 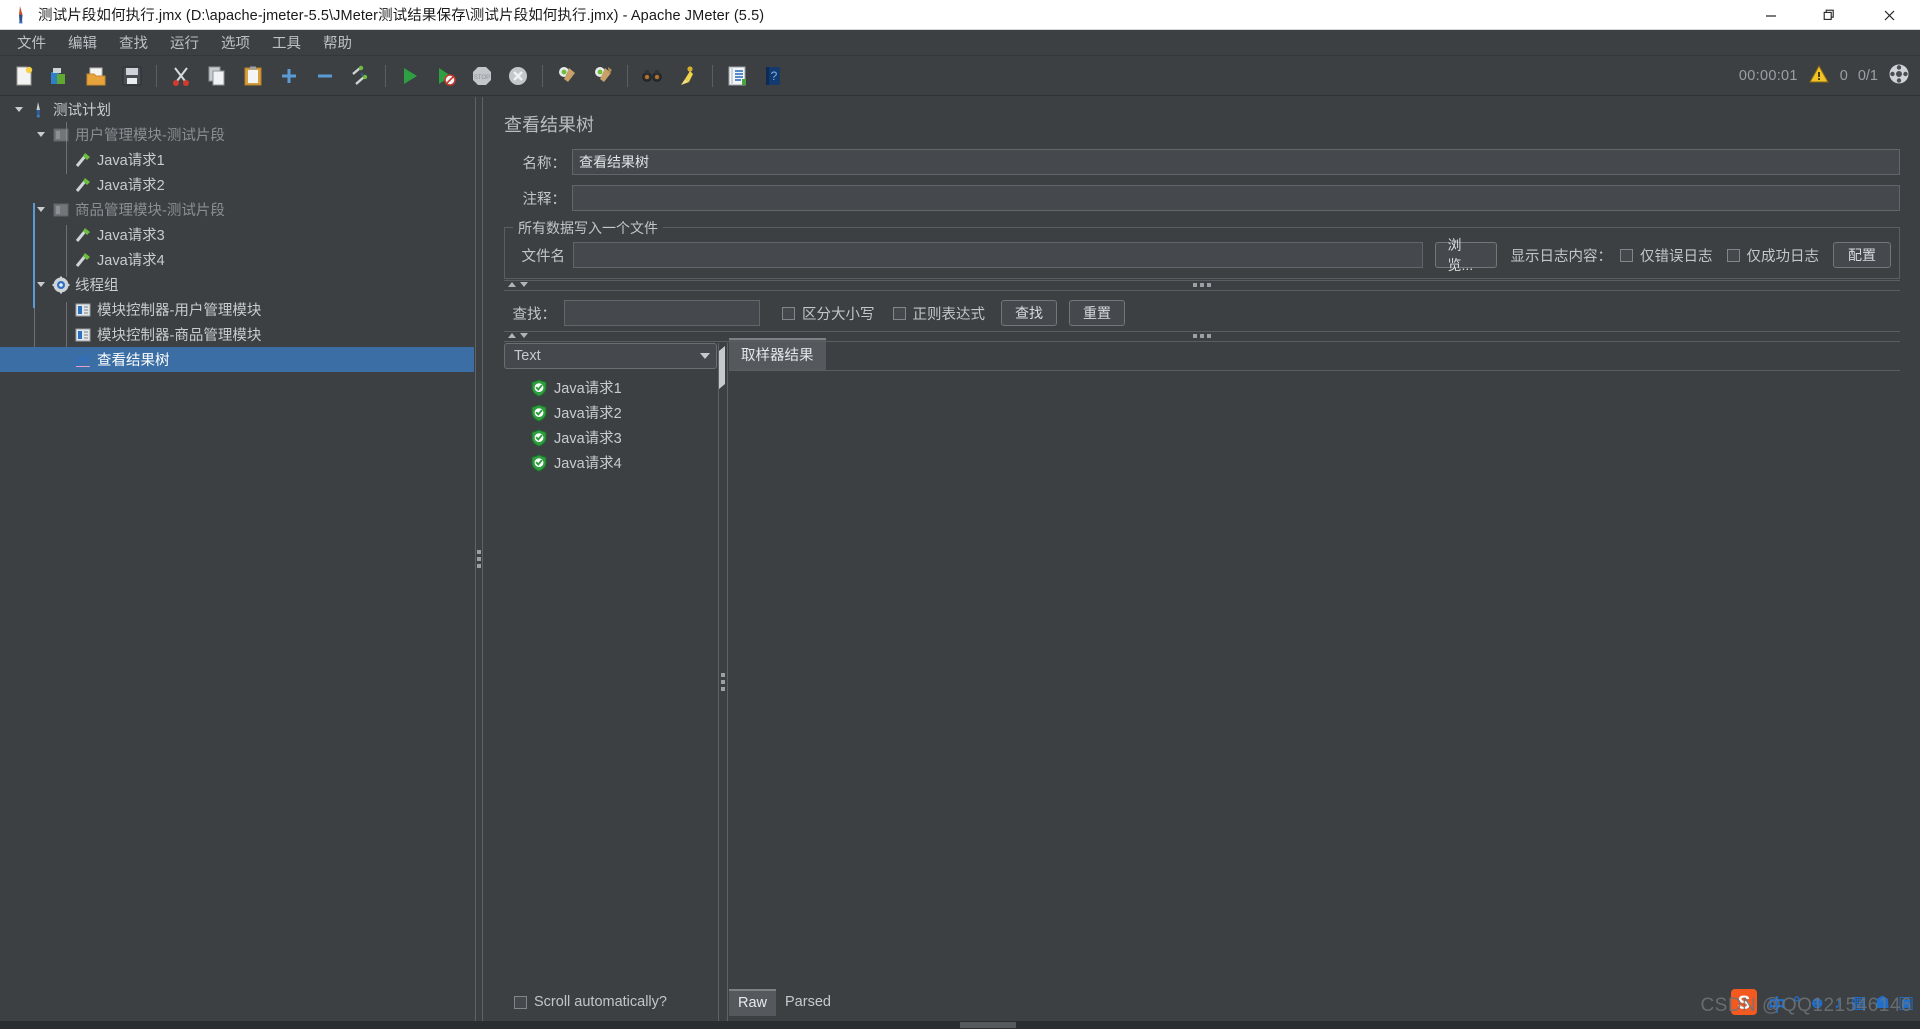 What do you see at coordinates (610, 356) in the screenshot?
I see `renderer-select: Text` at bounding box center [610, 356].